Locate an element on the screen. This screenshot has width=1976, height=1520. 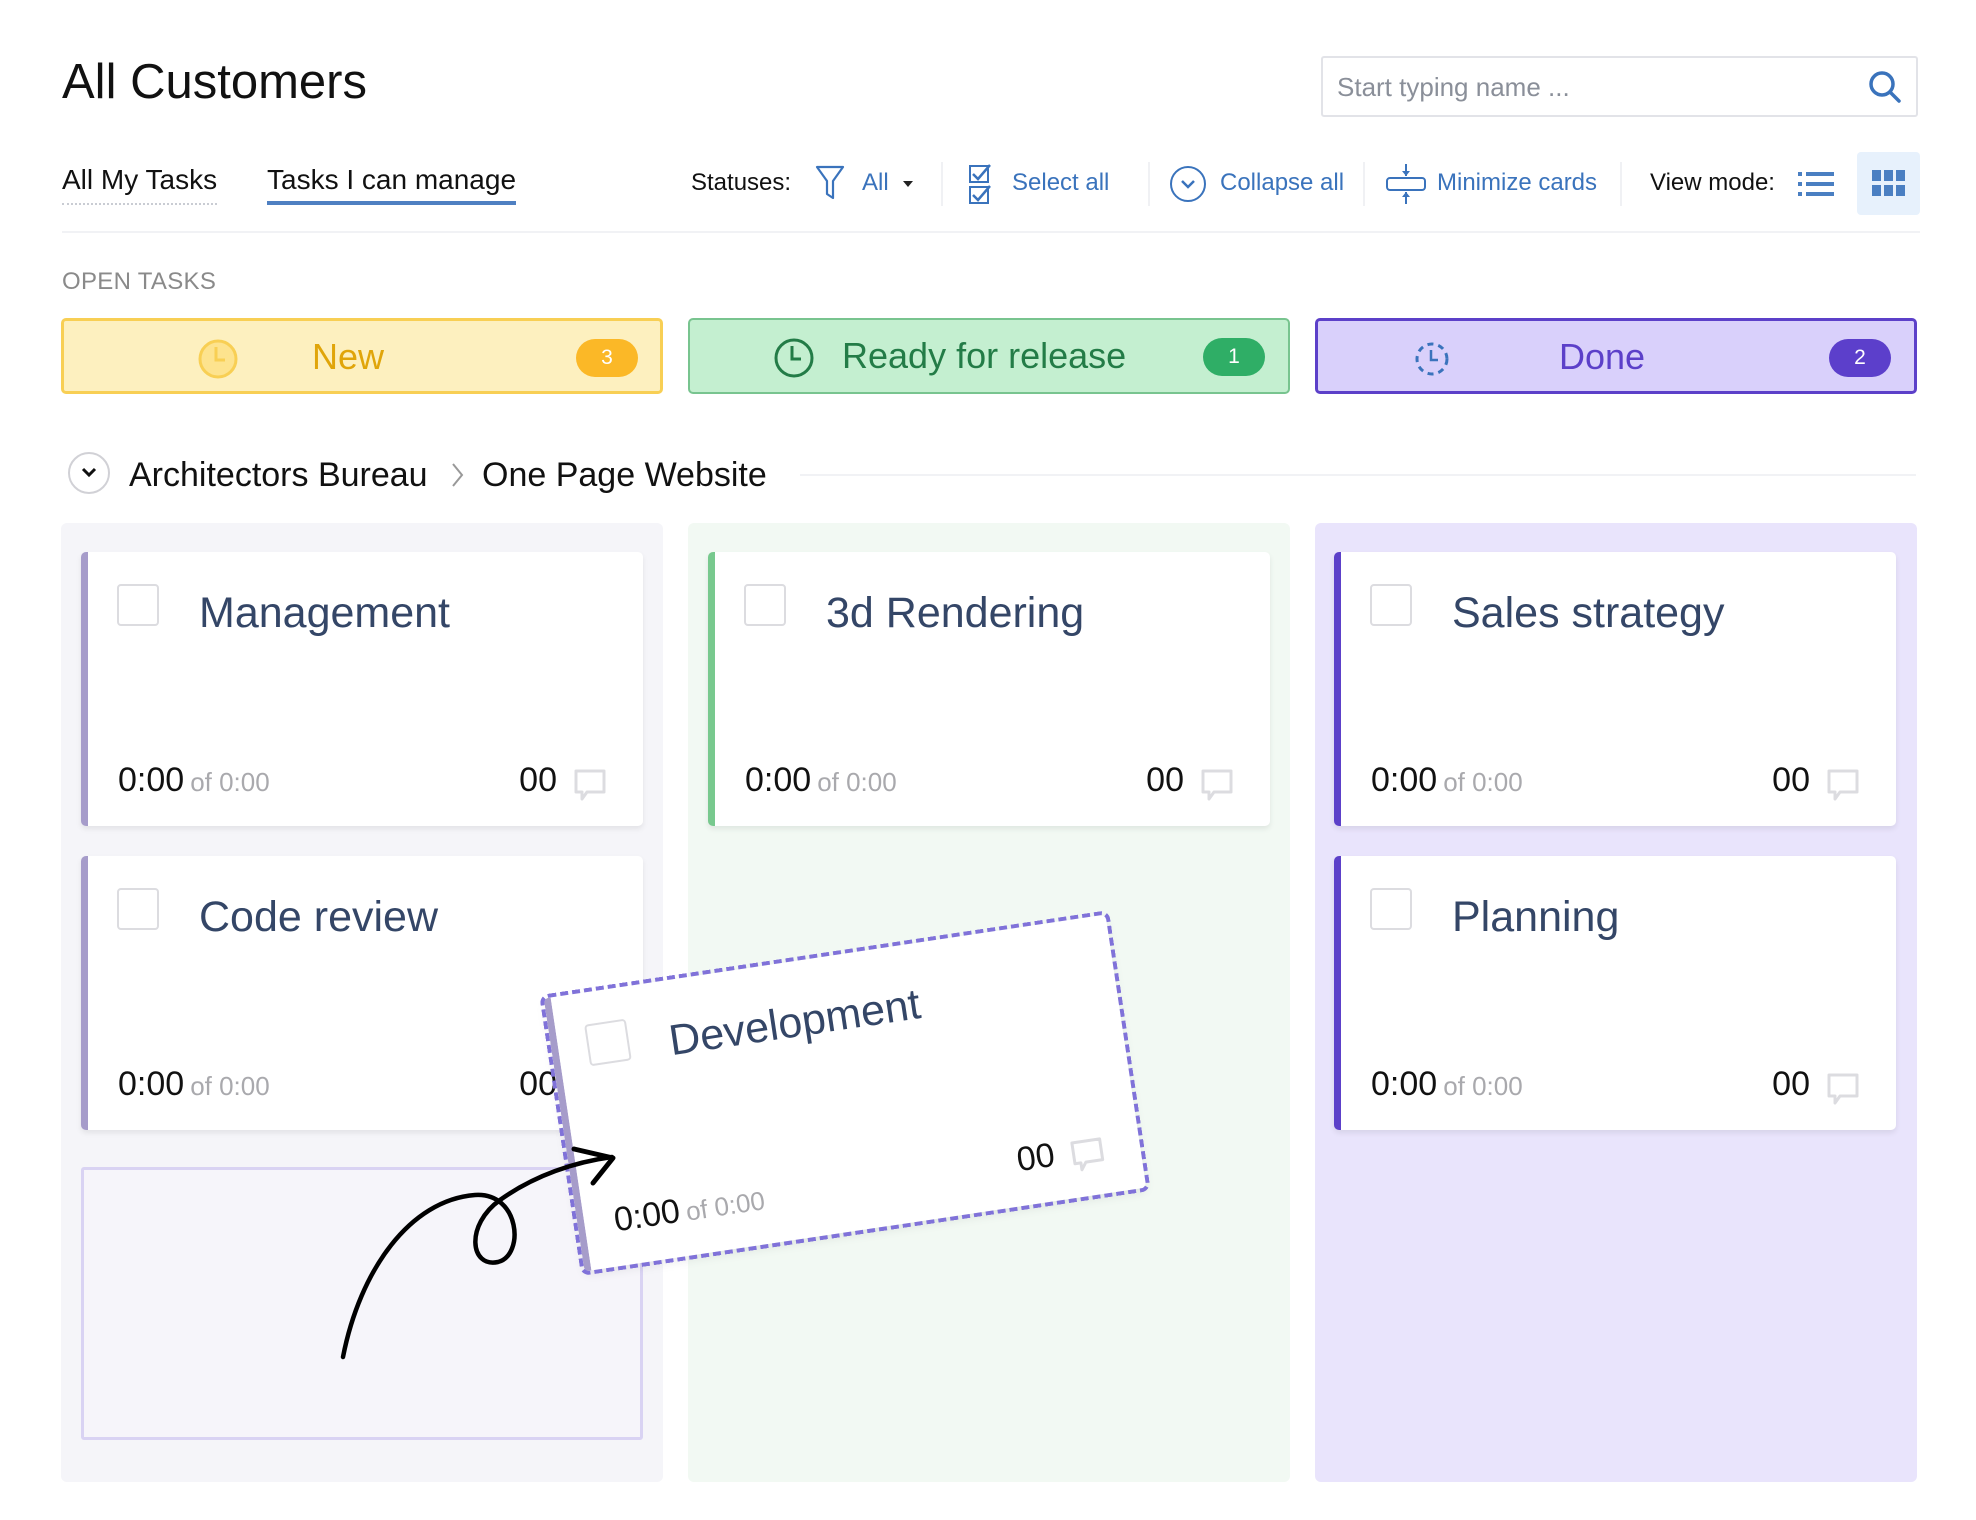
task-card: Planning 0:00 of 0:00 00 is located at coordinates (1615, 993).